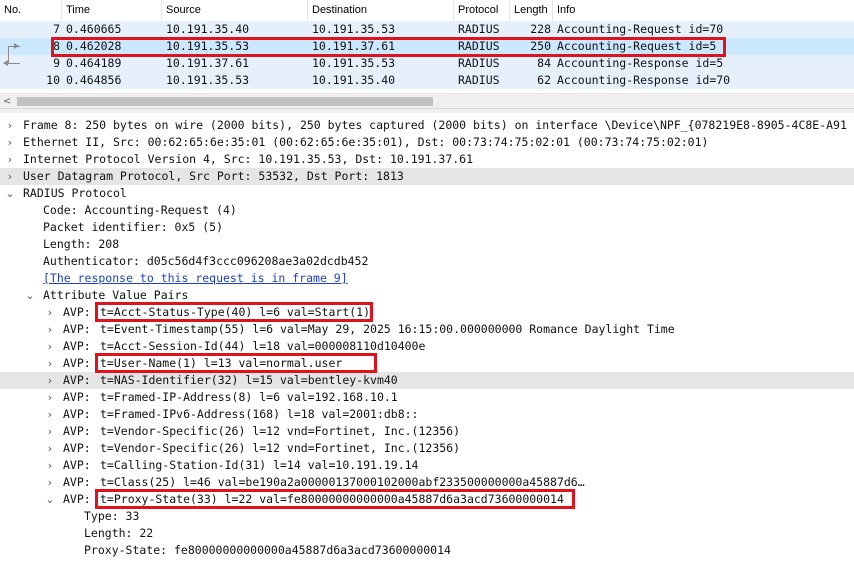 The height and width of the screenshot is (565, 854). Describe the element at coordinates (703, 10) in the screenshot. I see `column-header-info: Info` at that location.